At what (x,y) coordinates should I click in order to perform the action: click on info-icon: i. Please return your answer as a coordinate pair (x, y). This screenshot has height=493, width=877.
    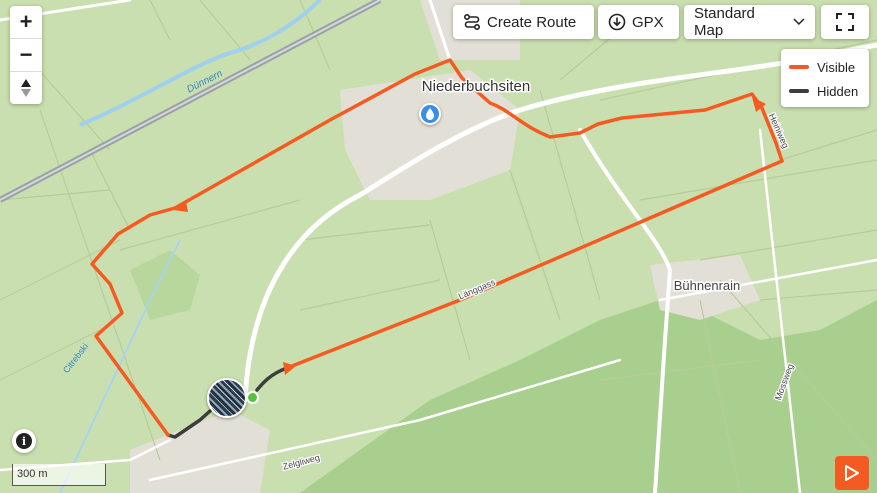
    Looking at the image, I should click on (24, 441).